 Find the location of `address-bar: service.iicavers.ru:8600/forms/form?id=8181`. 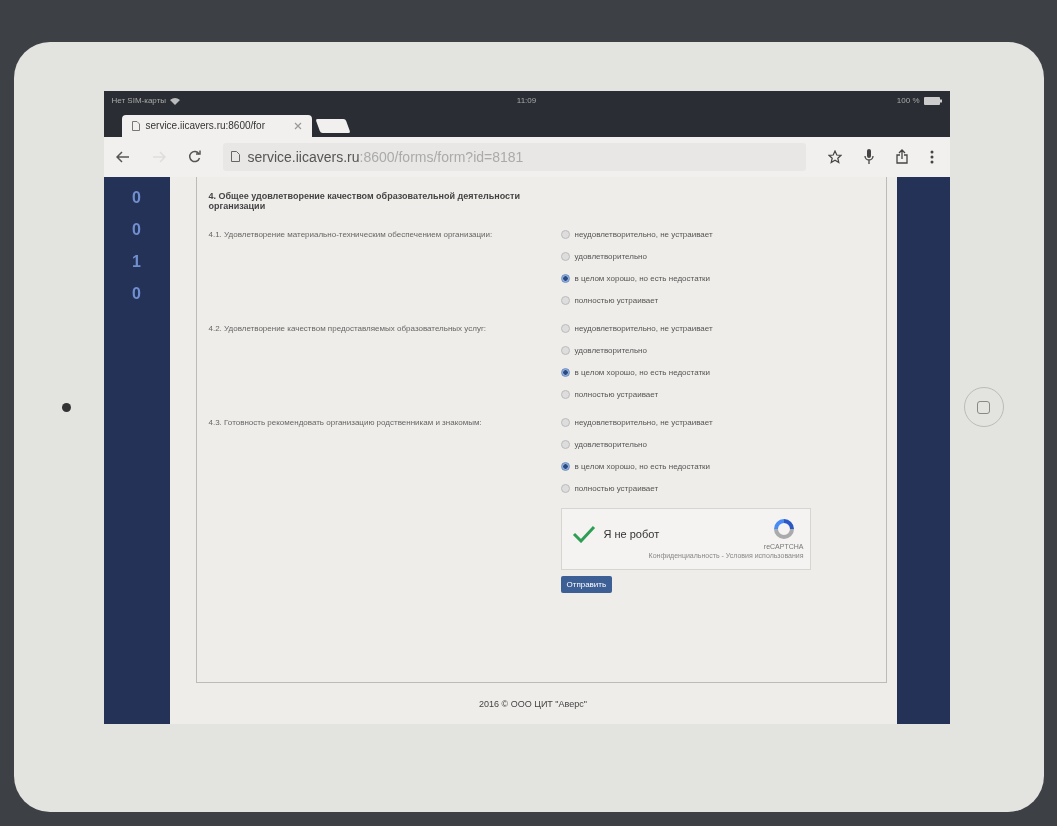

address-bar: service.iicavers.ru:8600/forms/form?id=8181 is located at coordinates (514, 156).